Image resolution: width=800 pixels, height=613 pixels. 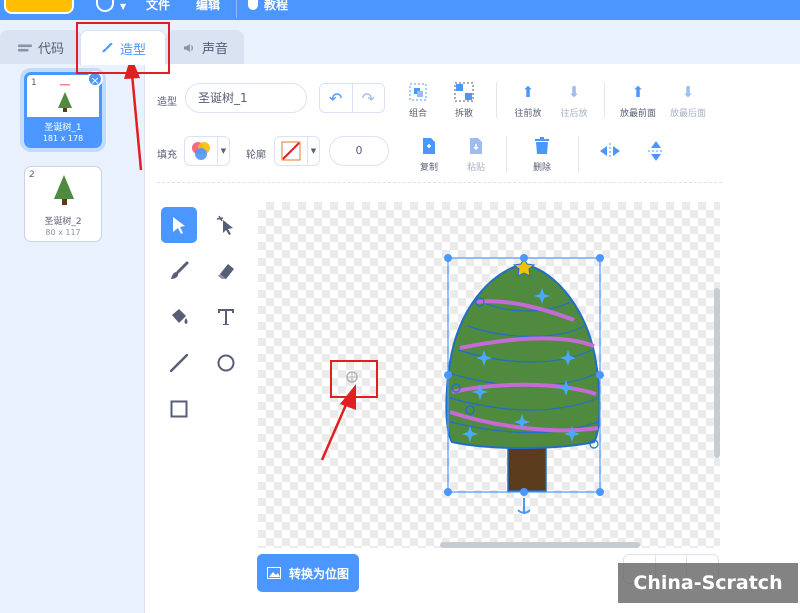 I want to click on tab-sounds: 声音, so click(x=205, y=47).